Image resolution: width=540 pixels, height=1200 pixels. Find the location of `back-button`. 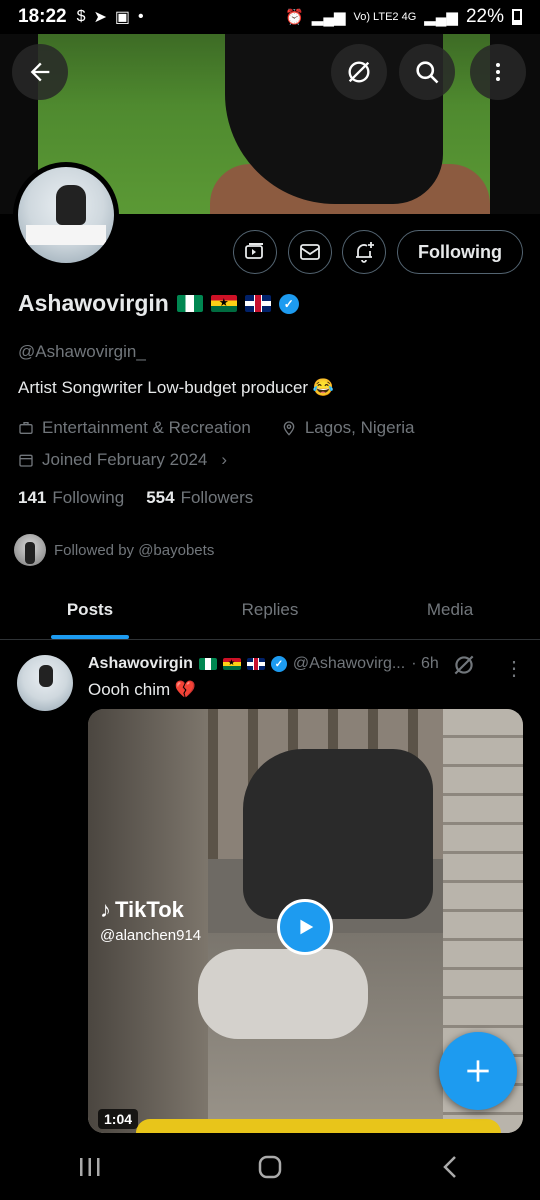

back-button is located at coordinates (40, 72).